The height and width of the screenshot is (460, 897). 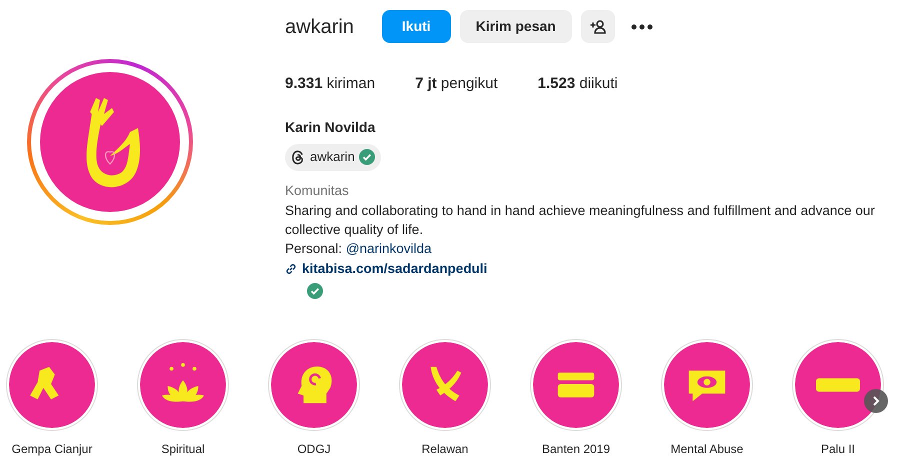 What do you see at coordinates (389, 248) in the screenshot?
I see `personal-link: @narinkovilda` at bounding box center [389, 248].